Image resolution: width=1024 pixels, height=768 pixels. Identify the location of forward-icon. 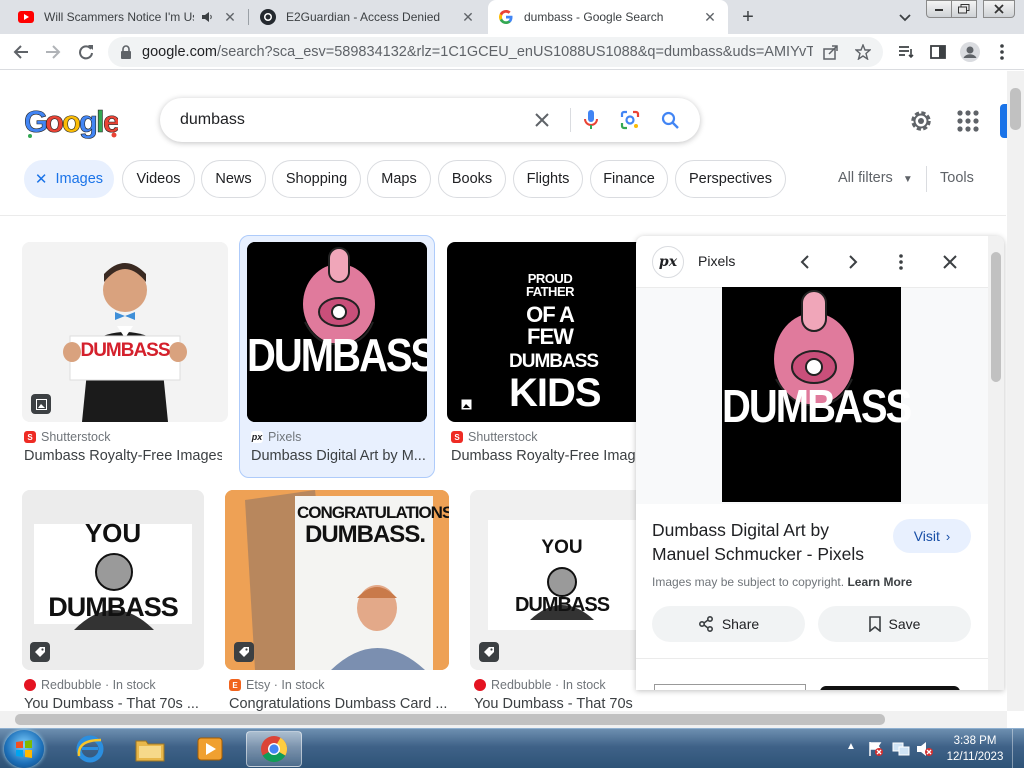
(53, 52).